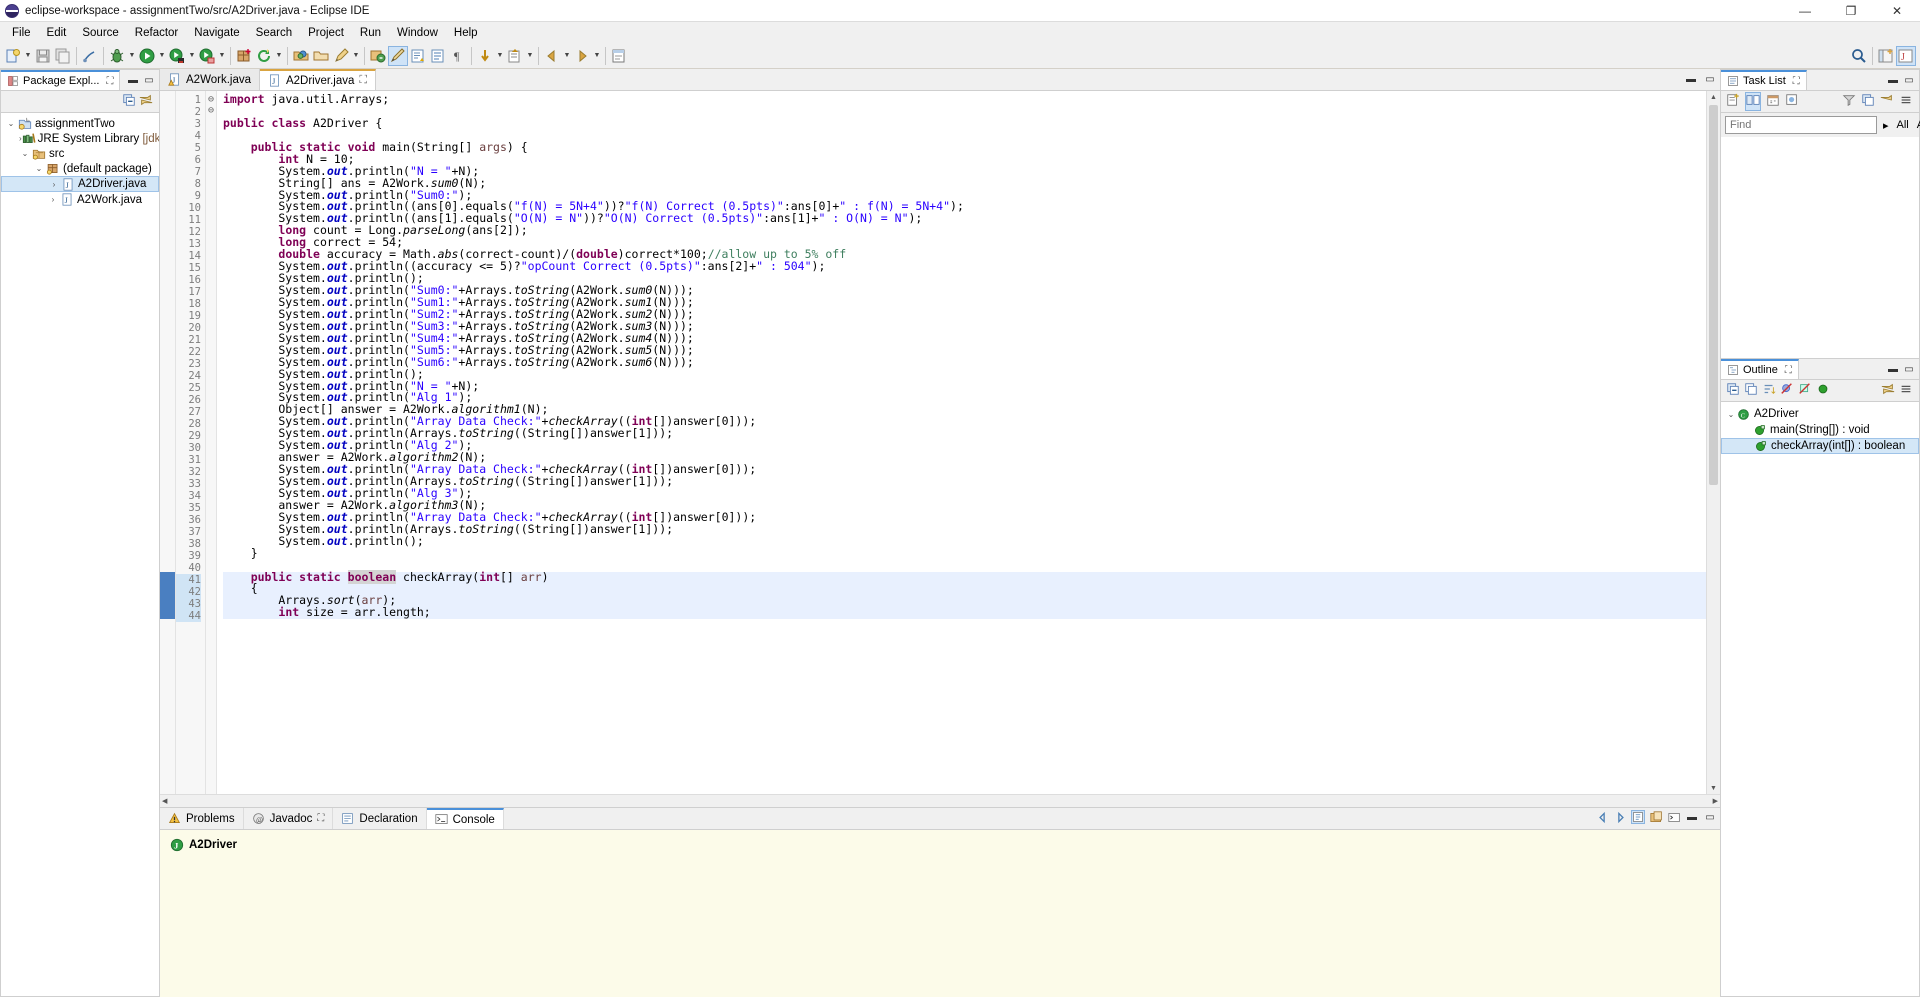 Image resolution: width=1920 pixels, height=997 pixels. Describe the element at coordinates (458, 56) in the screenshot. I see `pilcrow-icon: ¶` at that location.